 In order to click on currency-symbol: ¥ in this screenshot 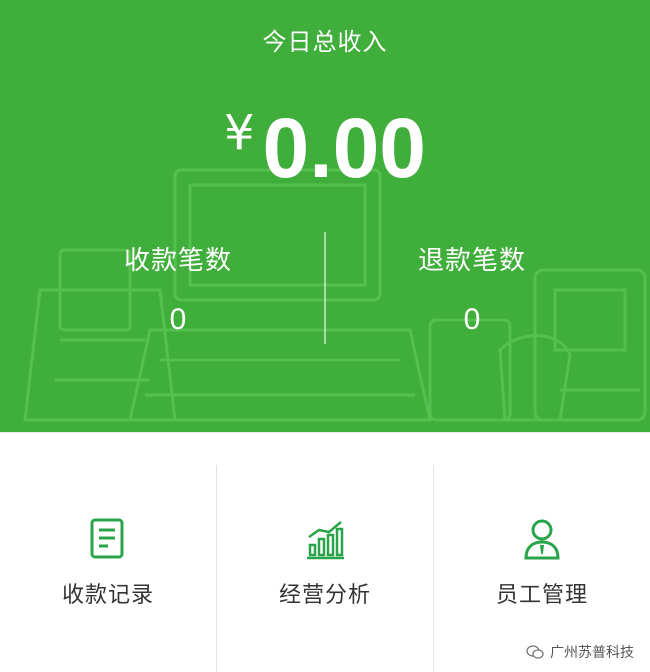, I will do `click(239, 133)`.